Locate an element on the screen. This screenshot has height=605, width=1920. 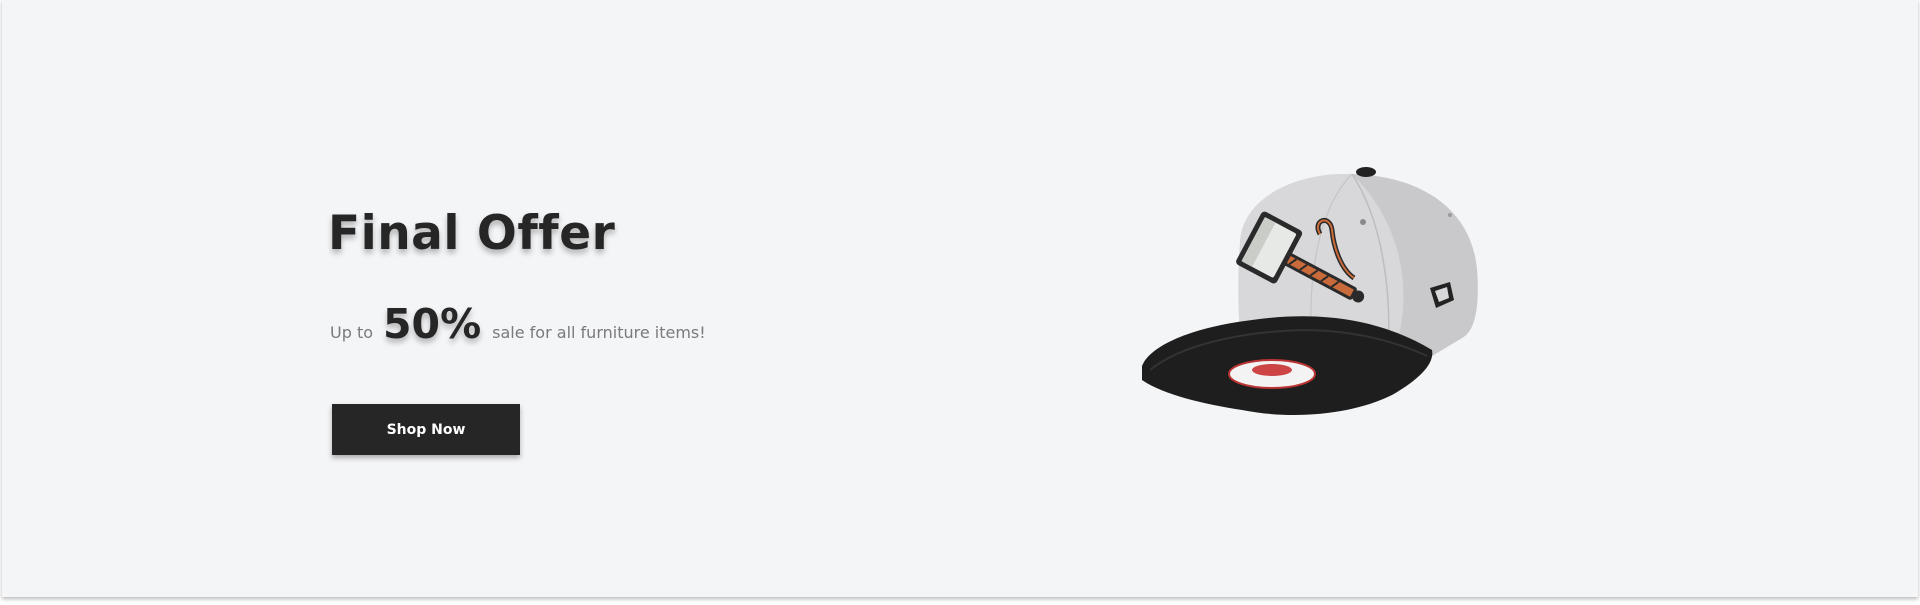
hero-title: Final Offer is located at coordinates (472, 233).